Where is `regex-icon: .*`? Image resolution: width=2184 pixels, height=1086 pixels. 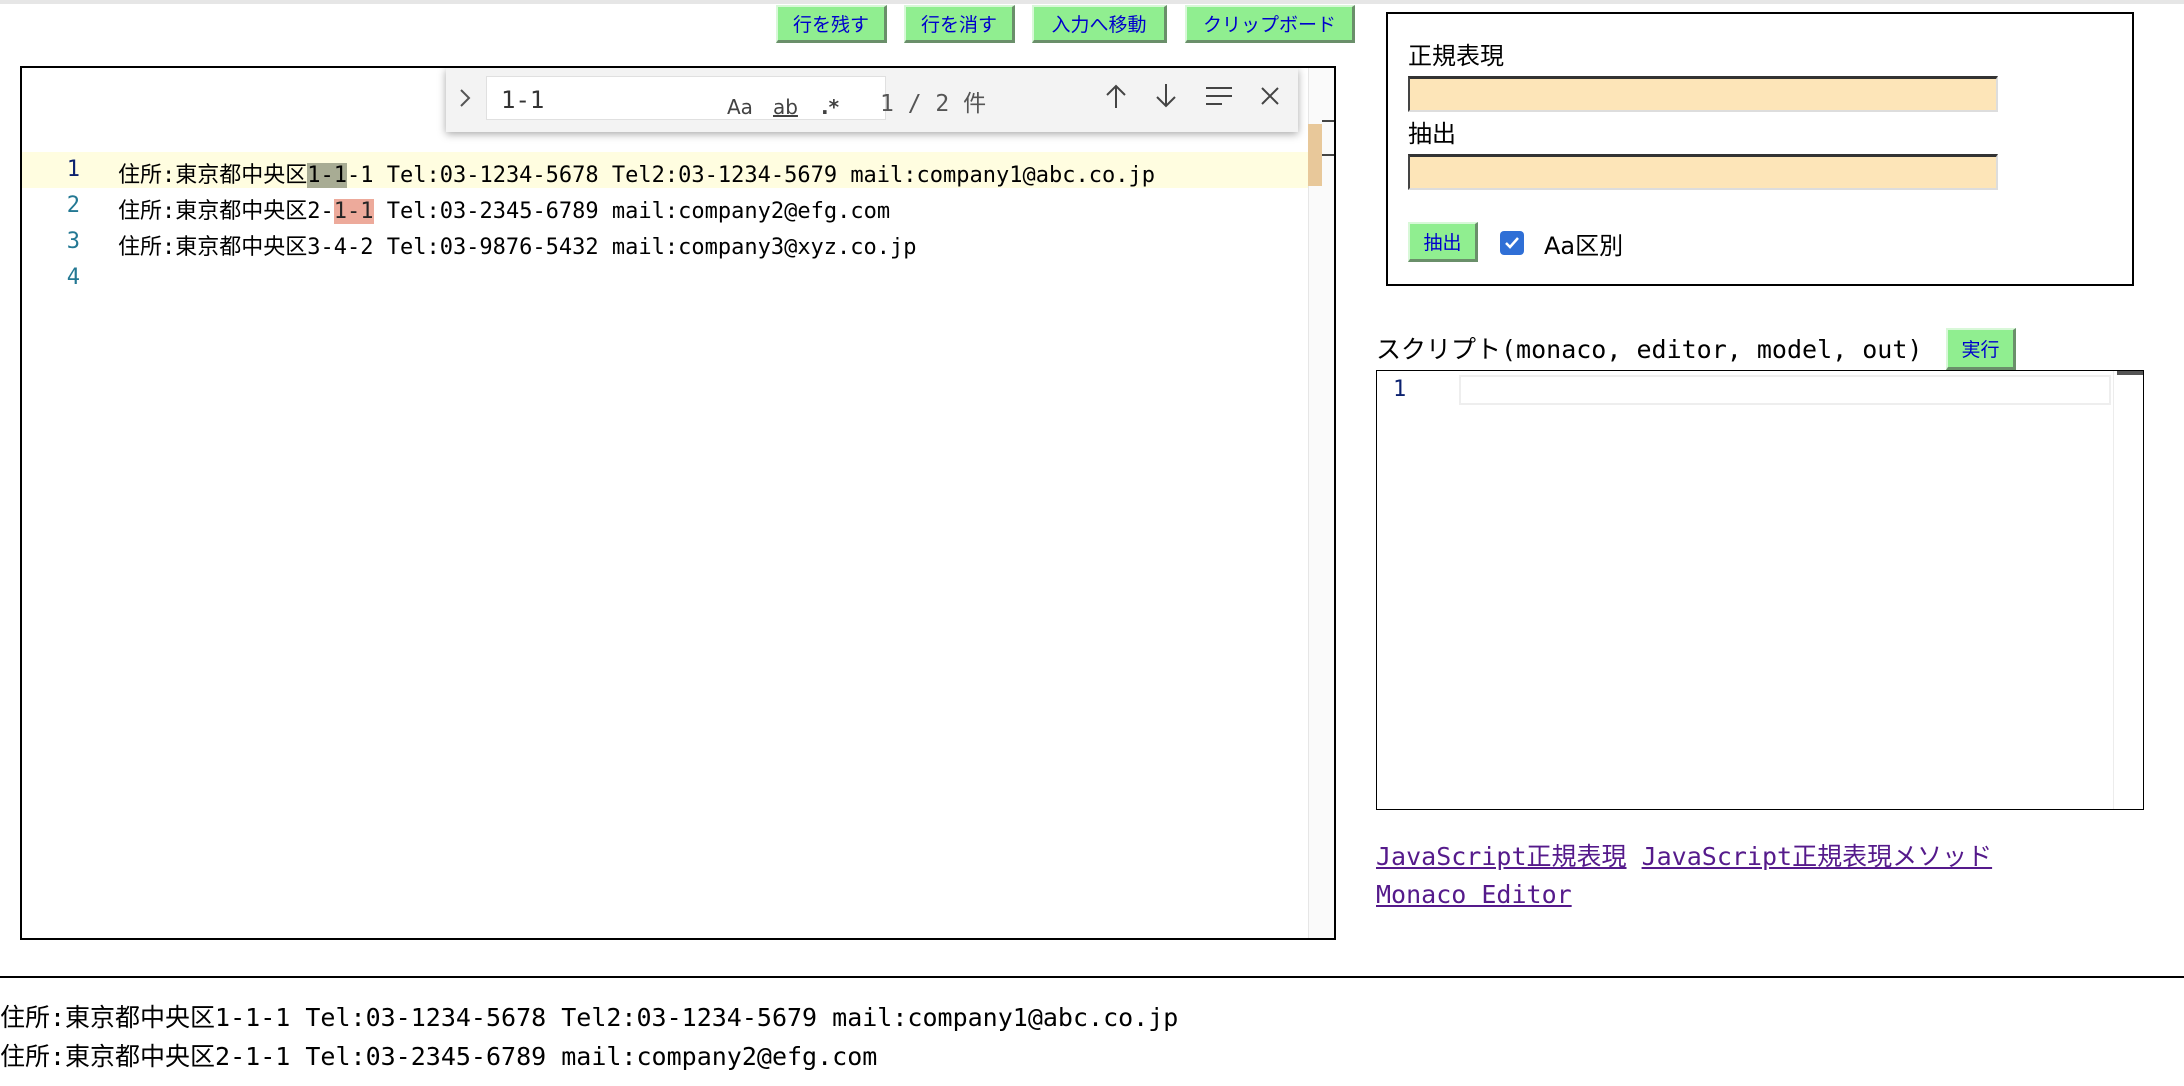 regex-icon: .* is located at coordinates (830, 107).